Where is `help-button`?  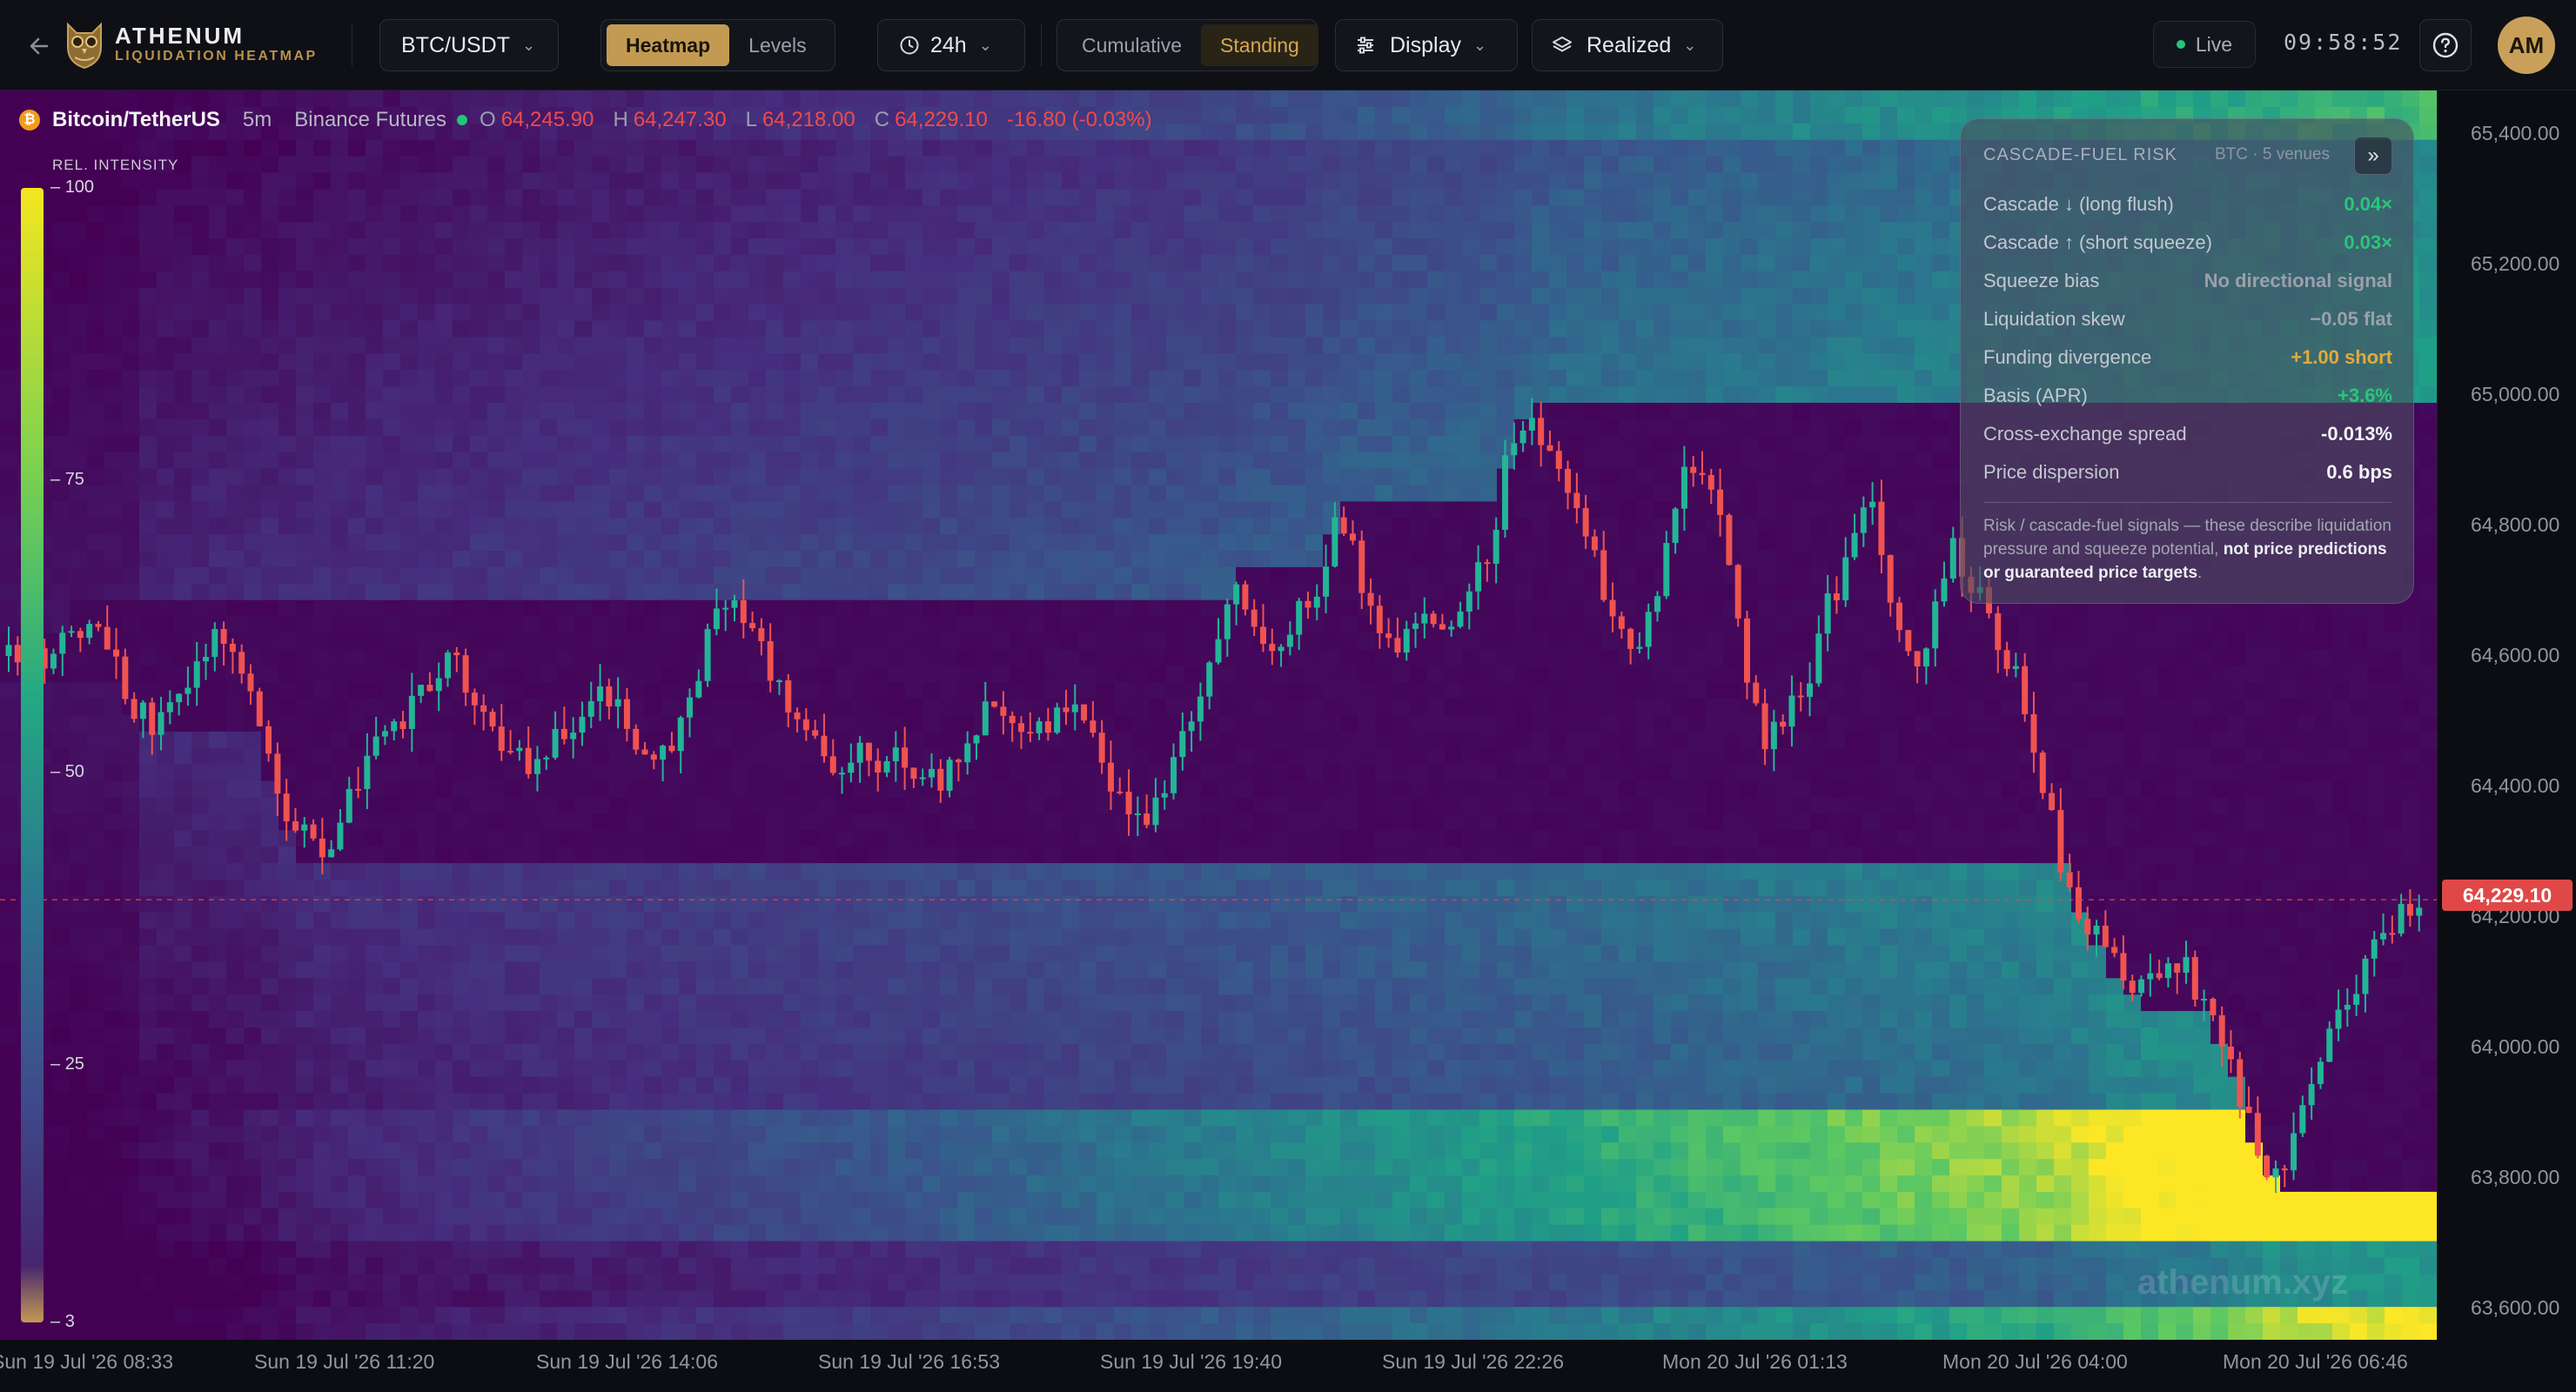
help-button is located at coordinates (2445, 45).